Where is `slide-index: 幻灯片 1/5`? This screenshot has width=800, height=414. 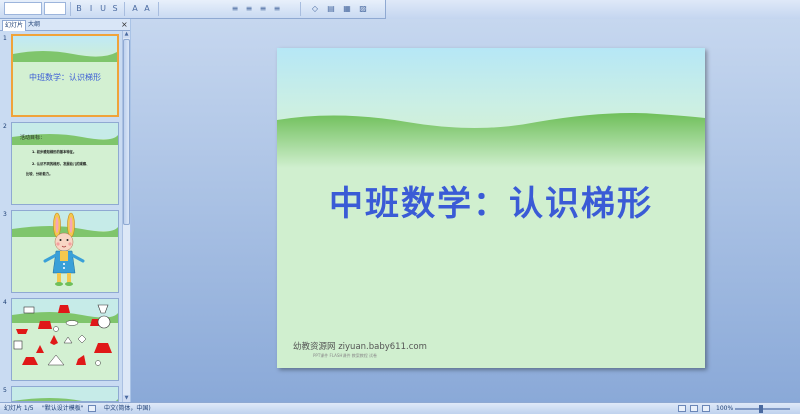 slide-index: 幻灯片 1/5 is located at coordinates (19, 408).